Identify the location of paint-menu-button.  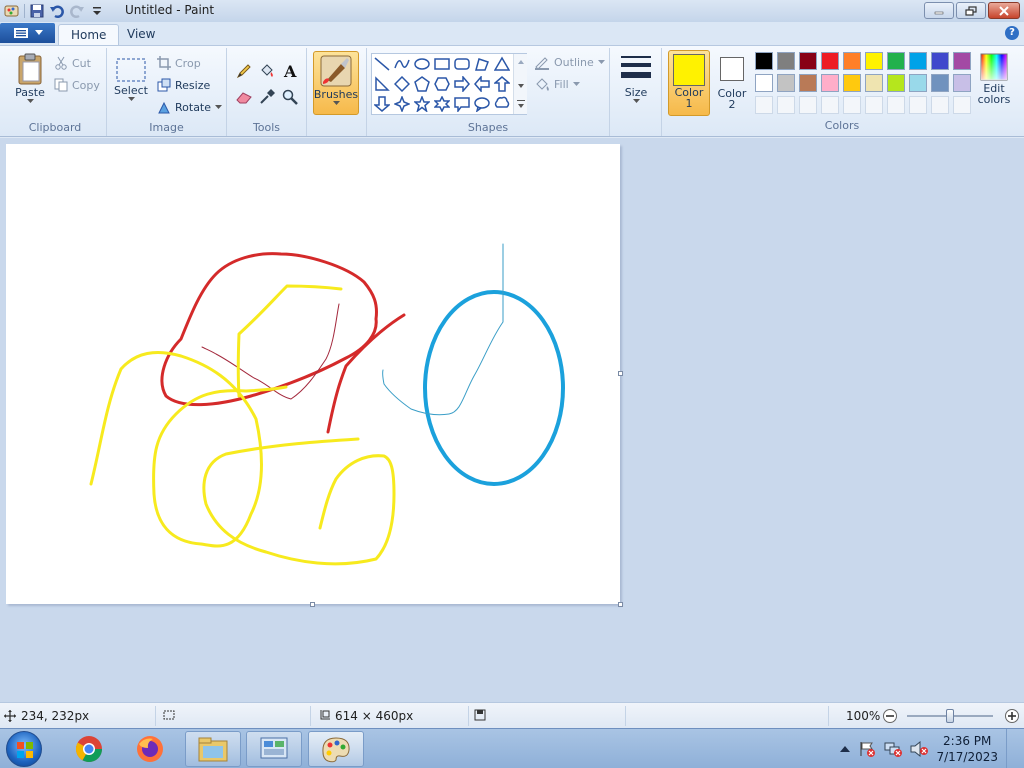
(27, 33).